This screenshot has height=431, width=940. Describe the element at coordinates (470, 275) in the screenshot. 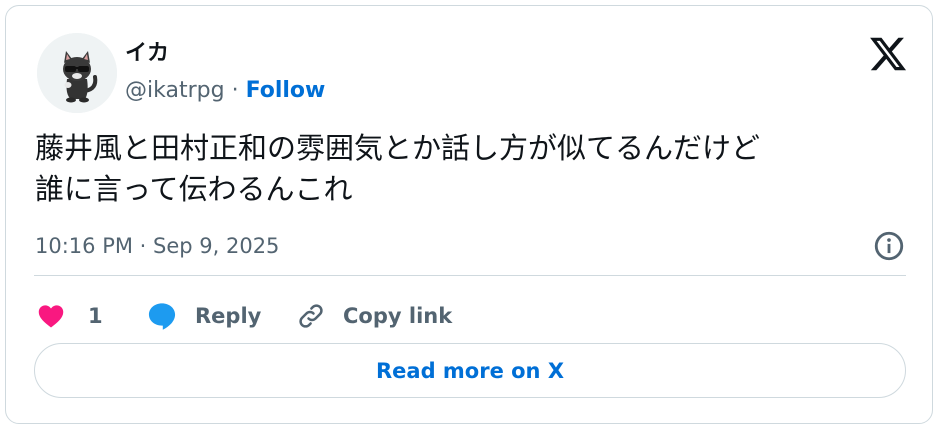

I see `divider` at that location.